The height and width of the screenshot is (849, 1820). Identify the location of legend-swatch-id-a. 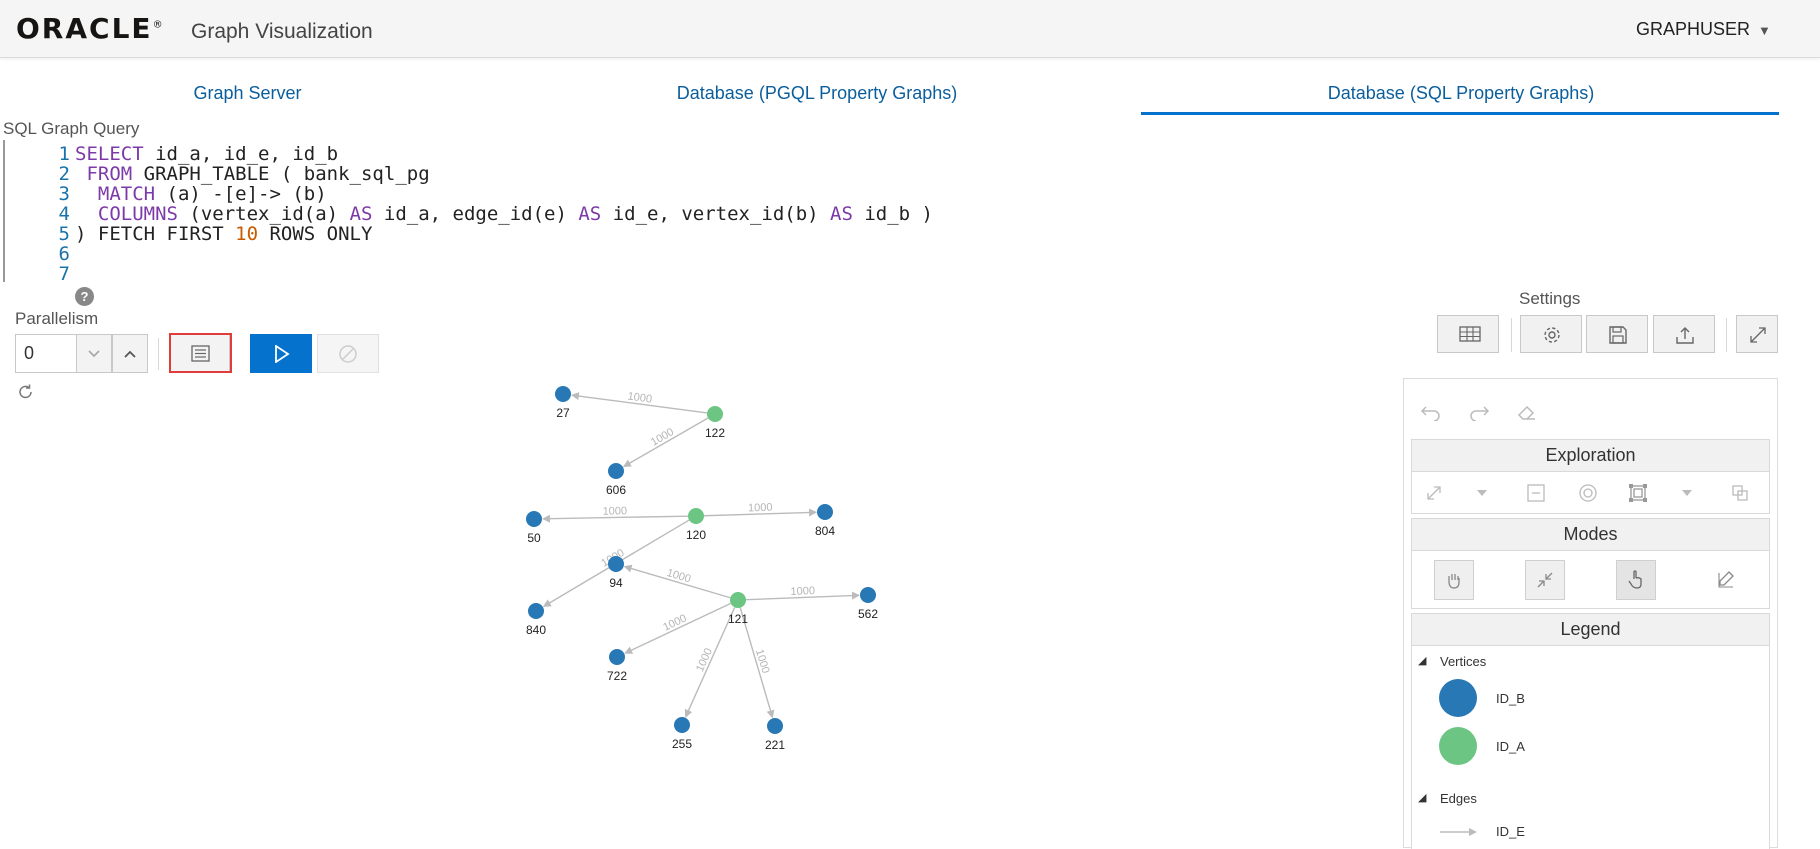
(1458, 746).